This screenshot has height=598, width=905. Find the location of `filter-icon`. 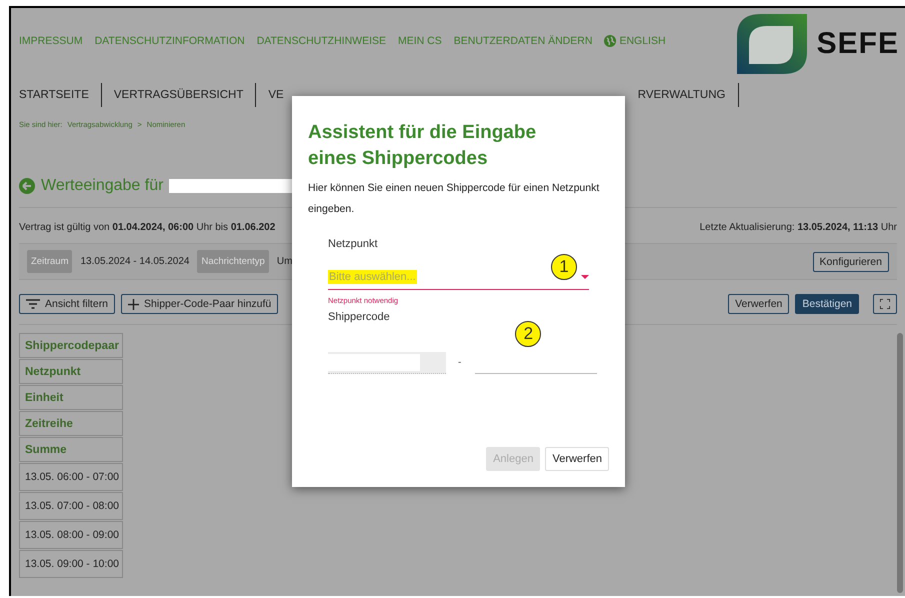

filter-icon is located at coordinates (33, 304).